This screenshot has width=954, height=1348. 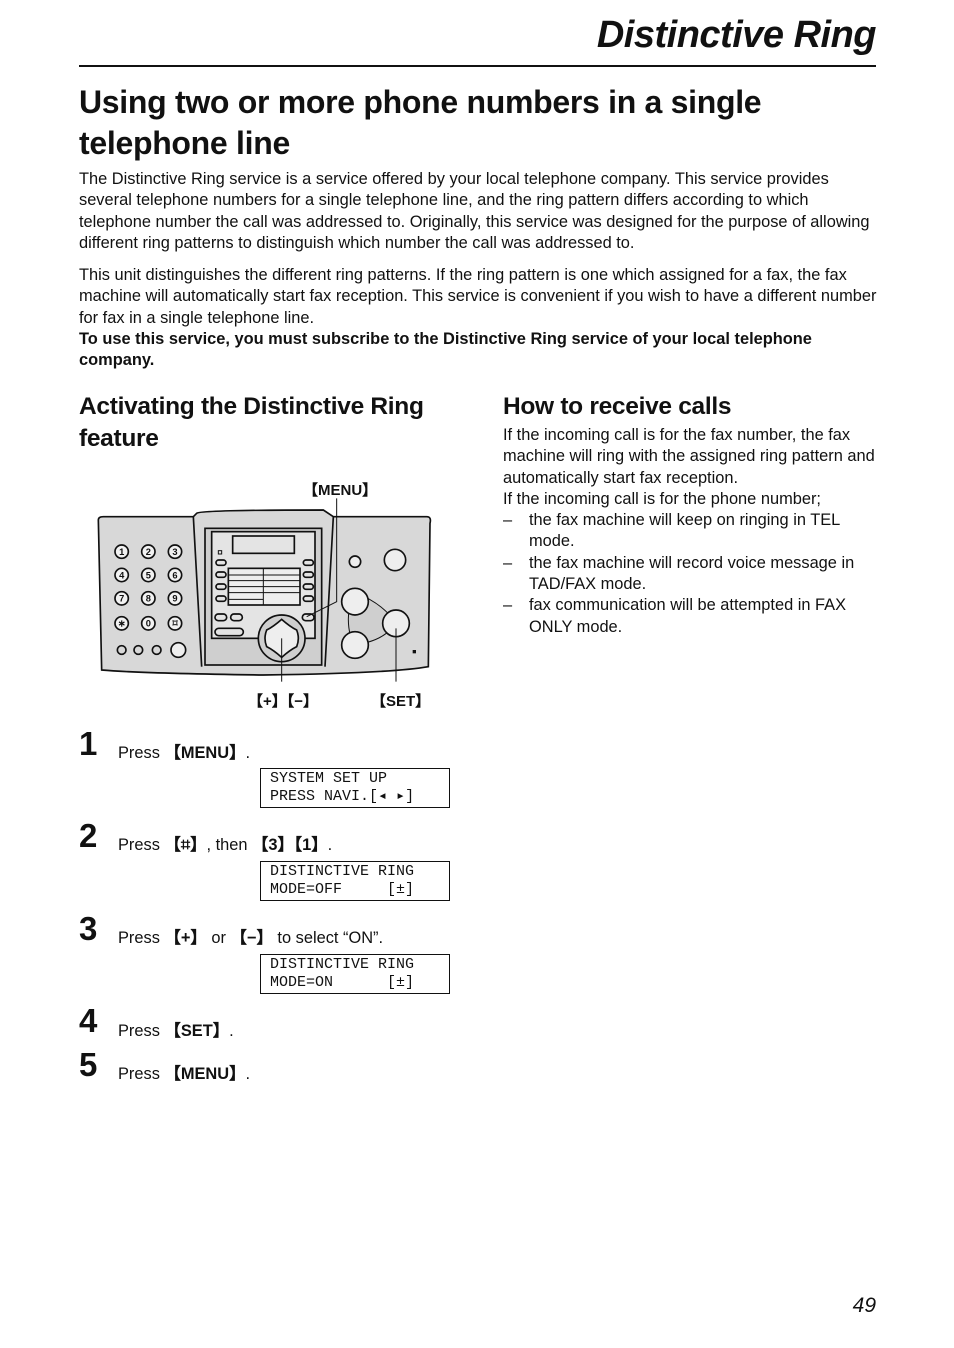 What do you see at coordinates (355, 788) in the screenshot?
I see `lcd-display: SYSTEM SET UP PRESS NAVI.[◂ ▸]` at bounding box center [355, 788].